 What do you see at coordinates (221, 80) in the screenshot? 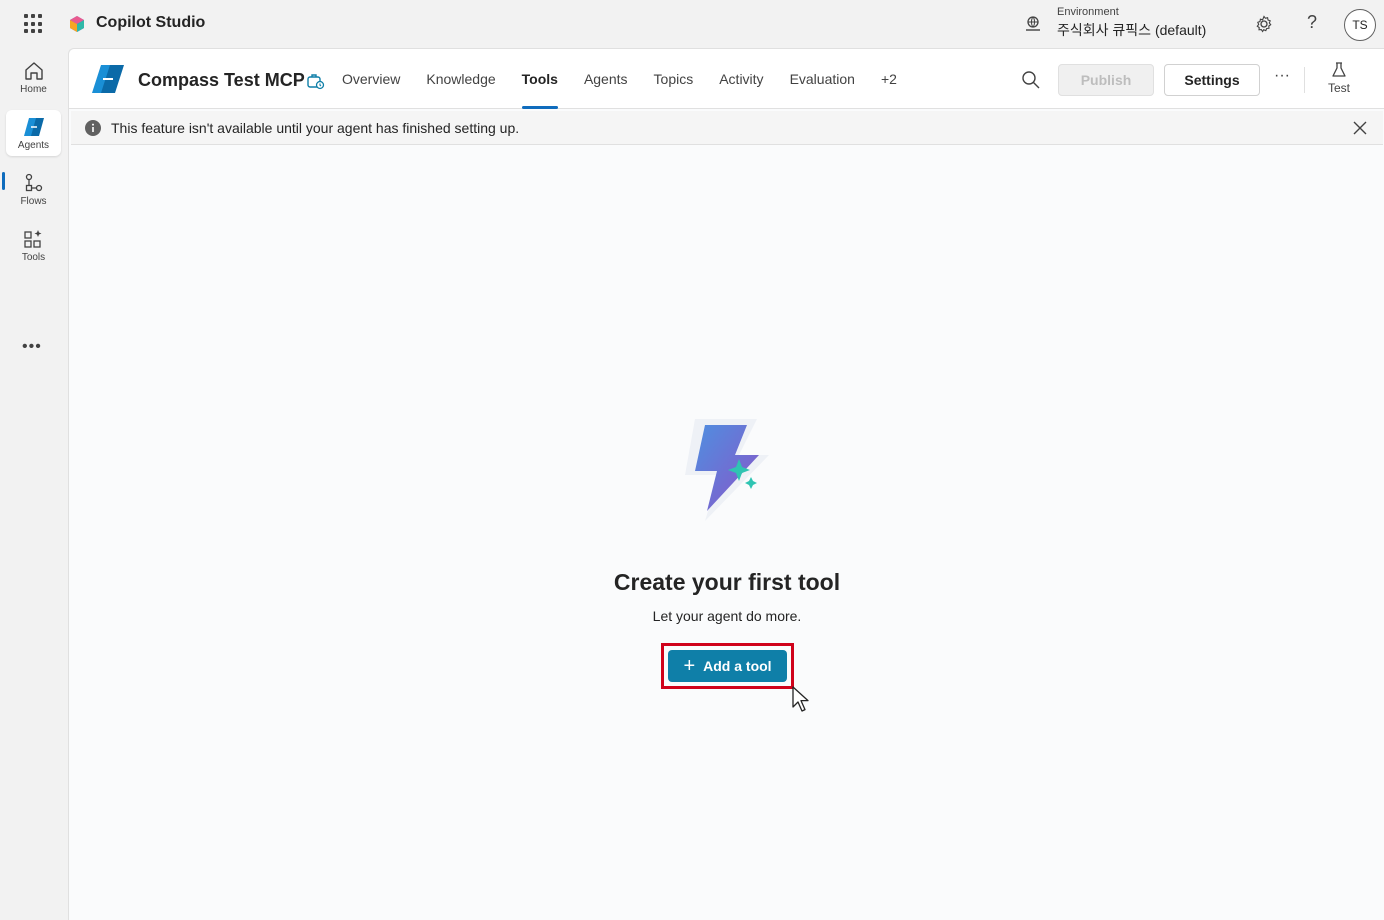
I see `agent-name: Compass Test MCP` at bounding box center [221, 80].